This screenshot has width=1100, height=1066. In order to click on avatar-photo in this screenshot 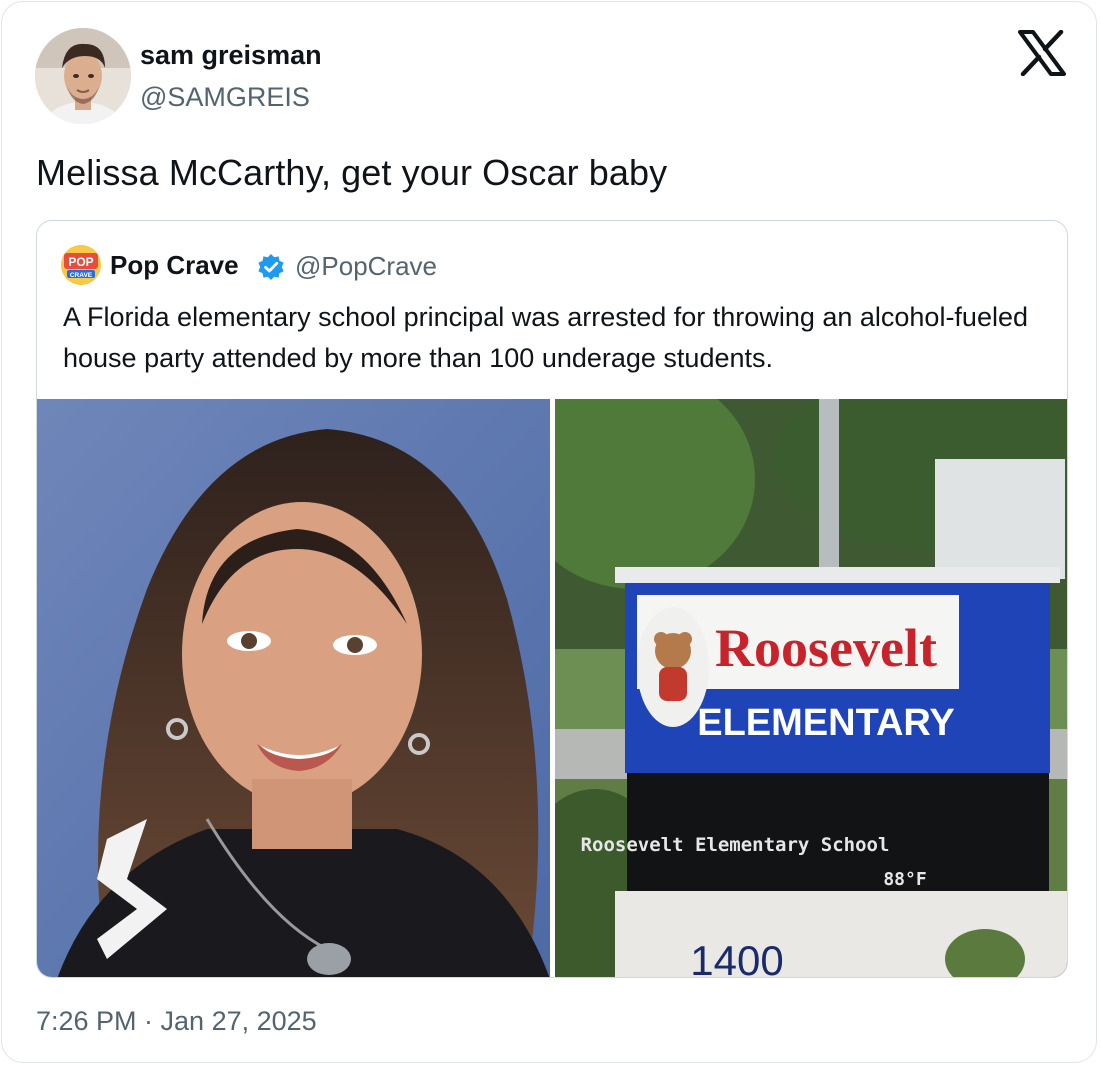, I will do `click(83, 76)`.